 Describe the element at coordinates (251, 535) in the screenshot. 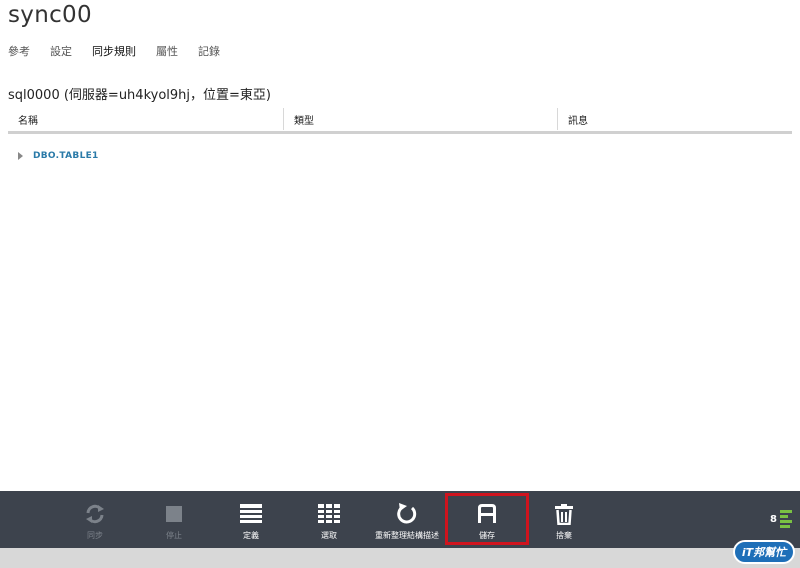

I see `define-label: 定義` at that location.